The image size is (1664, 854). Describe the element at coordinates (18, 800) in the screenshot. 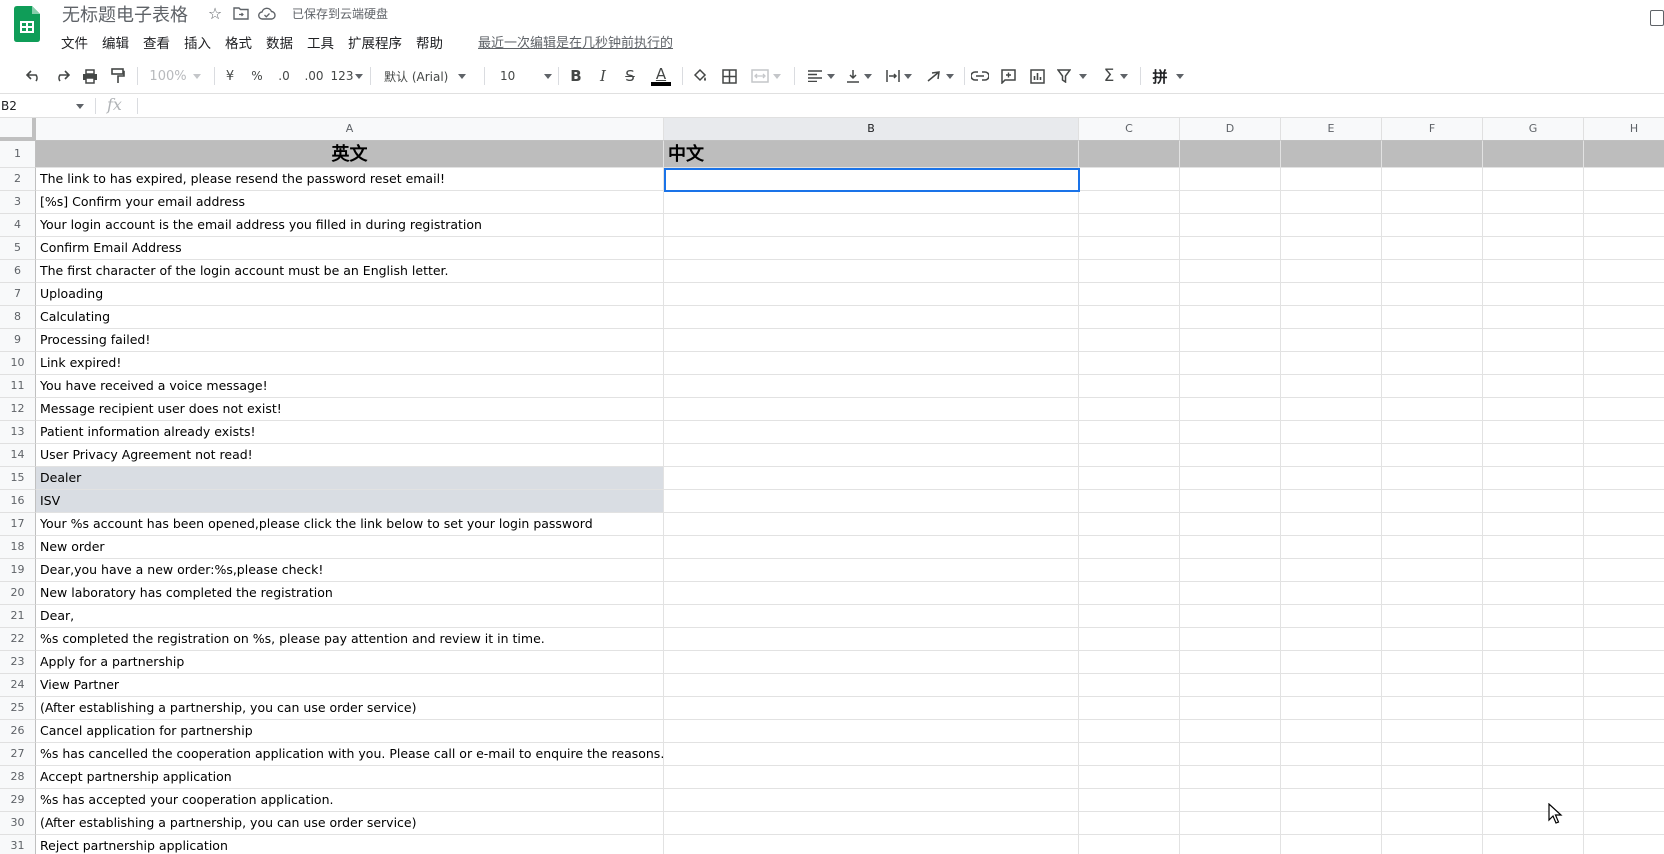

I see `row-header: 29` at that location.